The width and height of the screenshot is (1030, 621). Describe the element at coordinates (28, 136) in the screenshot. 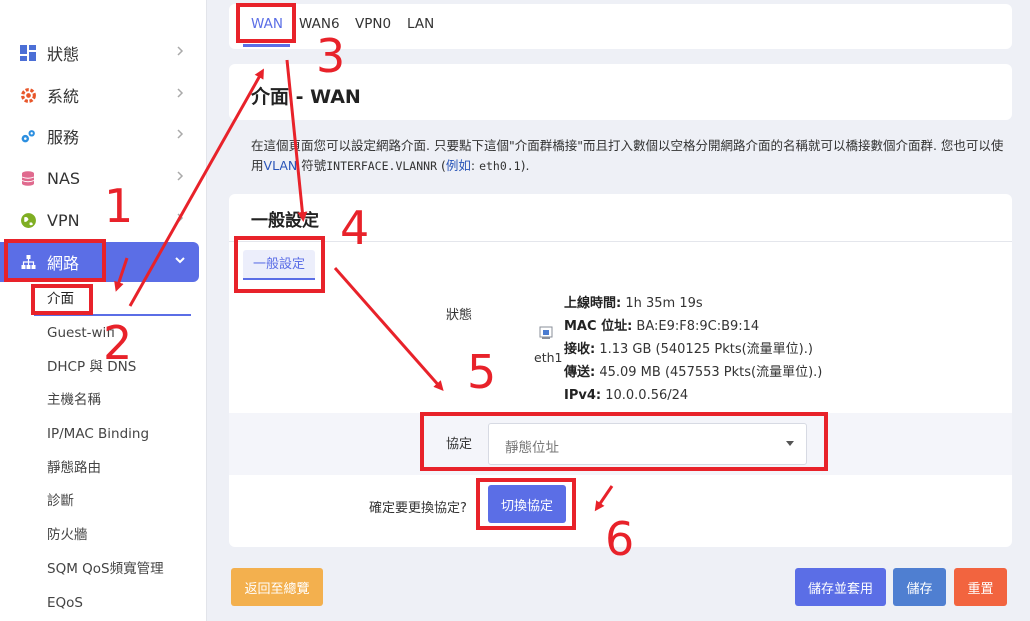

I see `puzzle-icon` at that location.